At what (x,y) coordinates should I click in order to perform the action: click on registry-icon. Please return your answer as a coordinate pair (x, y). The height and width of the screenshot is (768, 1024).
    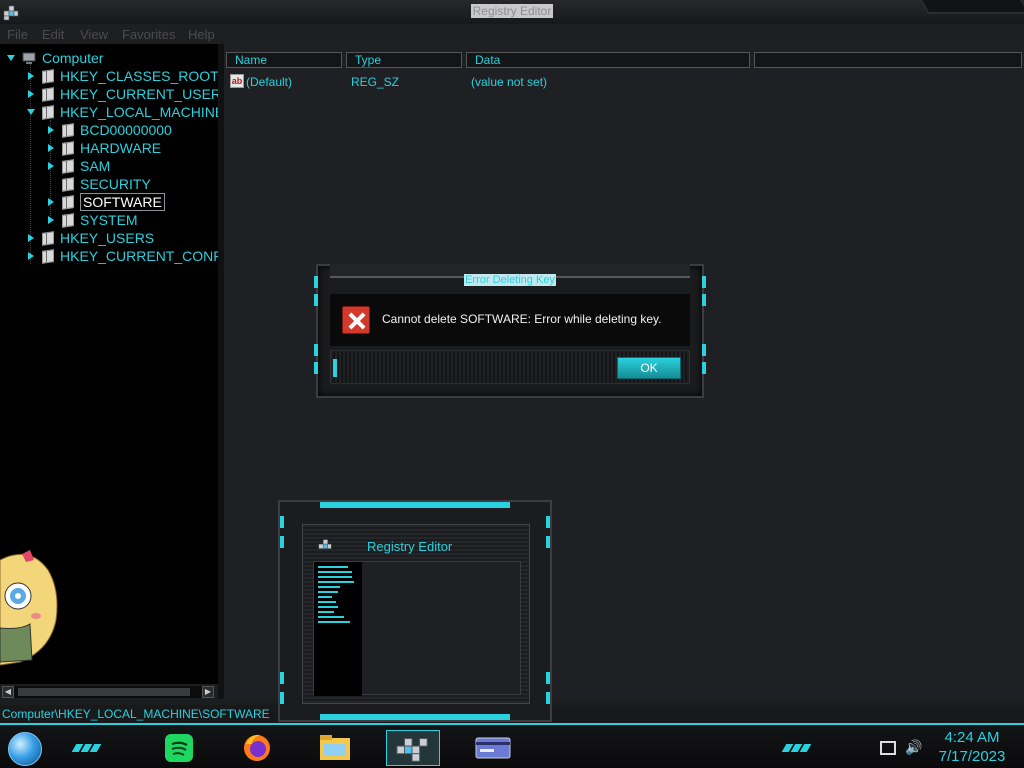
    Looking at the image, I should click on (413, 748).